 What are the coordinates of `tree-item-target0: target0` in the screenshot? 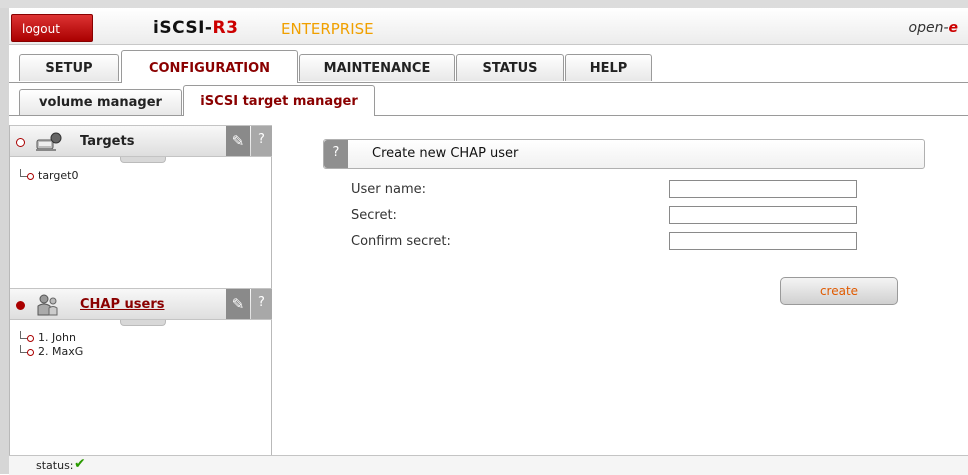 It's located at (49, 176).